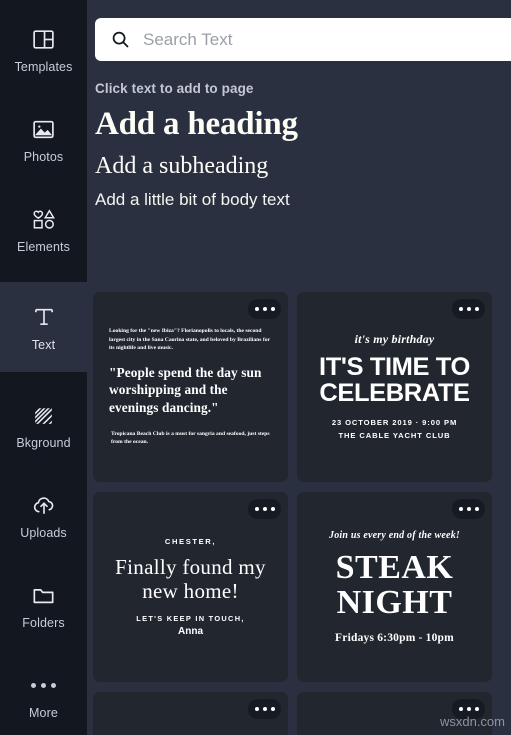 The width and height of the screenshot is (511, 735). Describe the element at coordinates (190, 619) in the screenshot. I see `template-text-signoff: LET'S KEEP IN TOUCH,` at that location.